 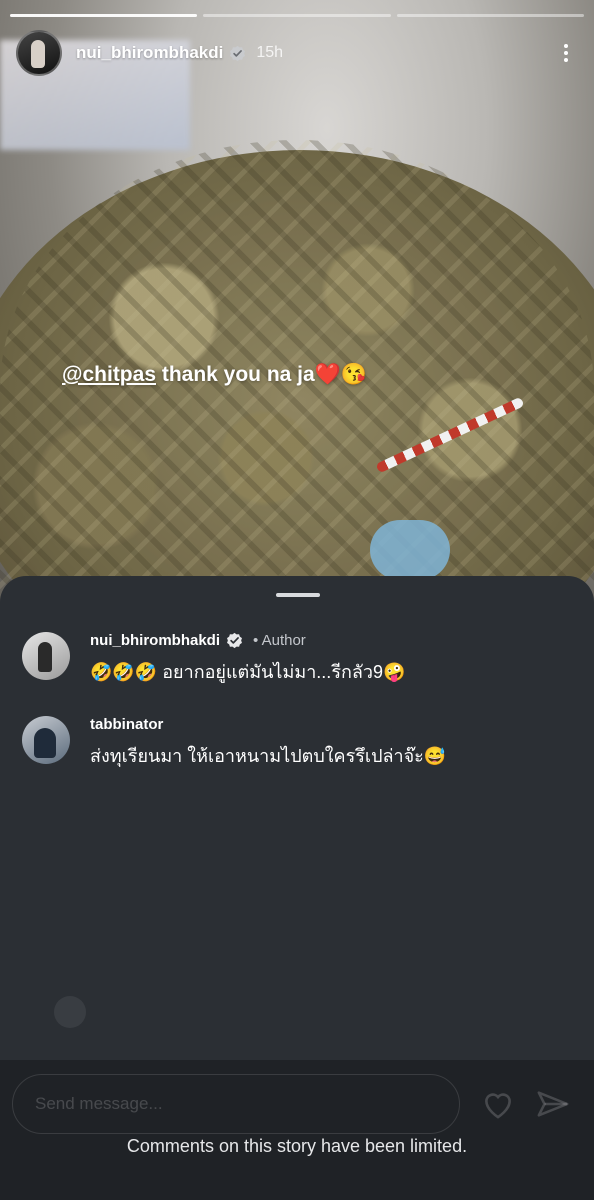 I want to click on story-progress, so click(x=297, y=15).